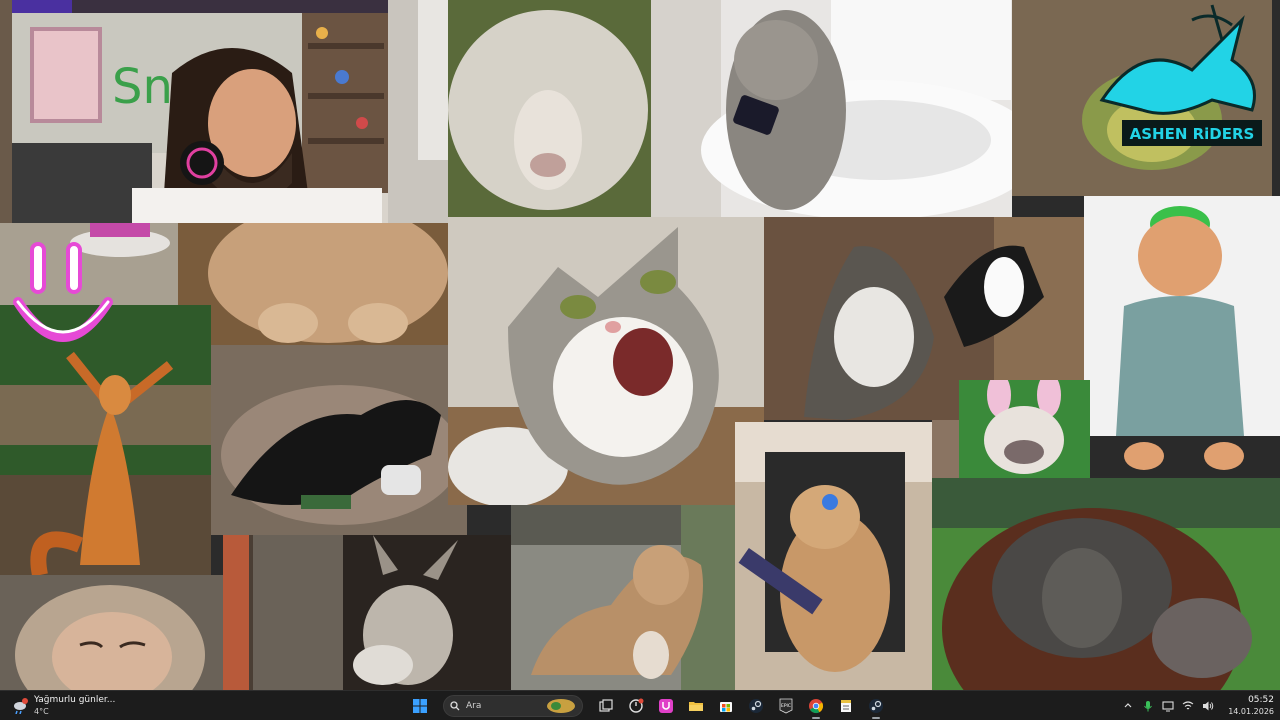 The width and height of the screenshot is (1280, 720). I want to click on weather-temp: 4°C, so click(41, 711).